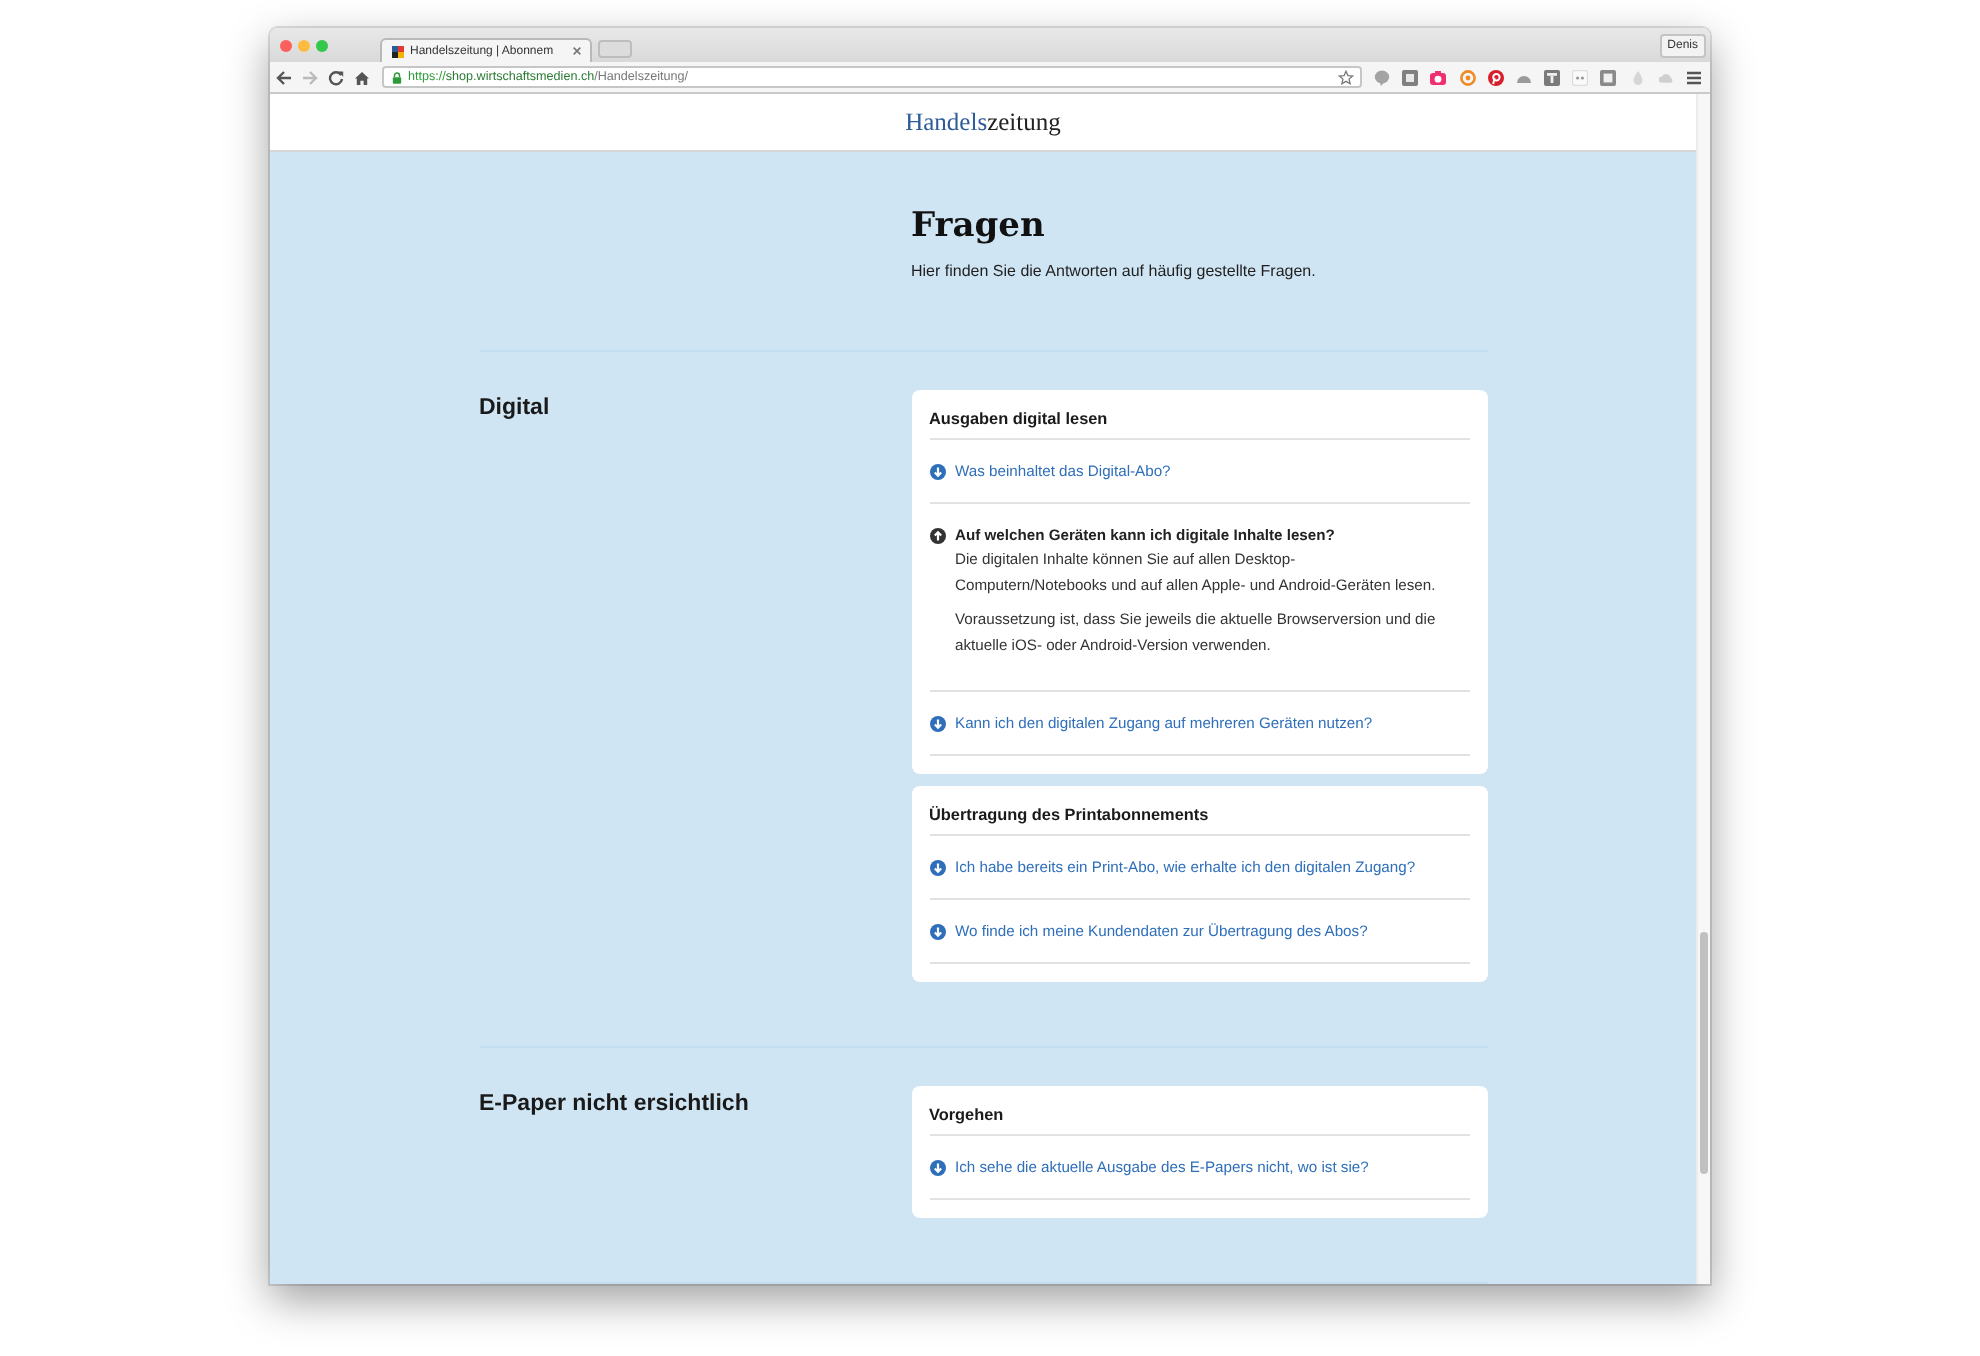 Image resolution: width=1980 pixels, height=1356 pixels. I want to click on menu-icon, so click(1693, 77).